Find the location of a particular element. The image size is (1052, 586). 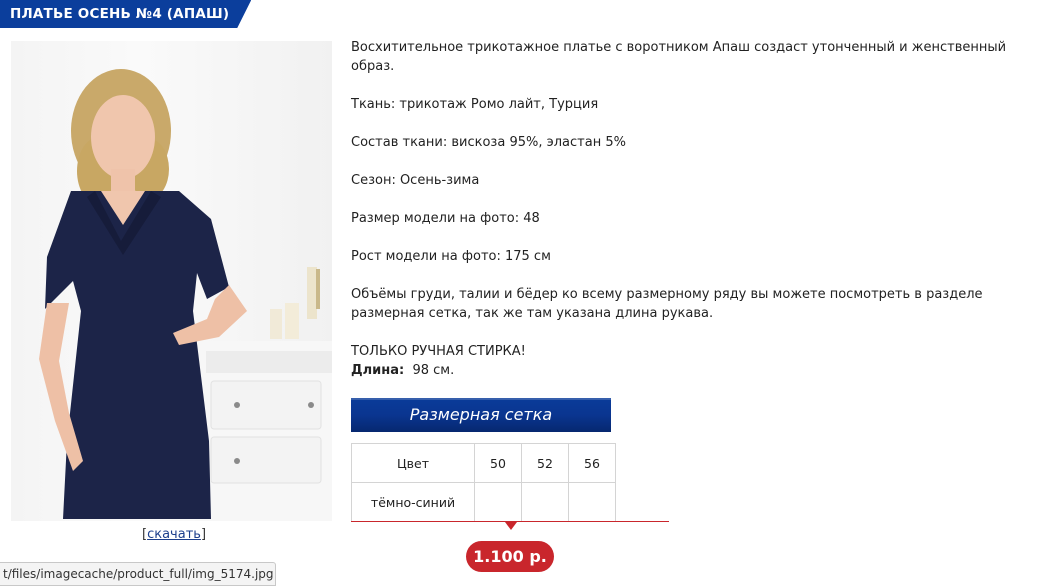

download-link-wrapper: [скачать] is located at coordinates (174, 534).